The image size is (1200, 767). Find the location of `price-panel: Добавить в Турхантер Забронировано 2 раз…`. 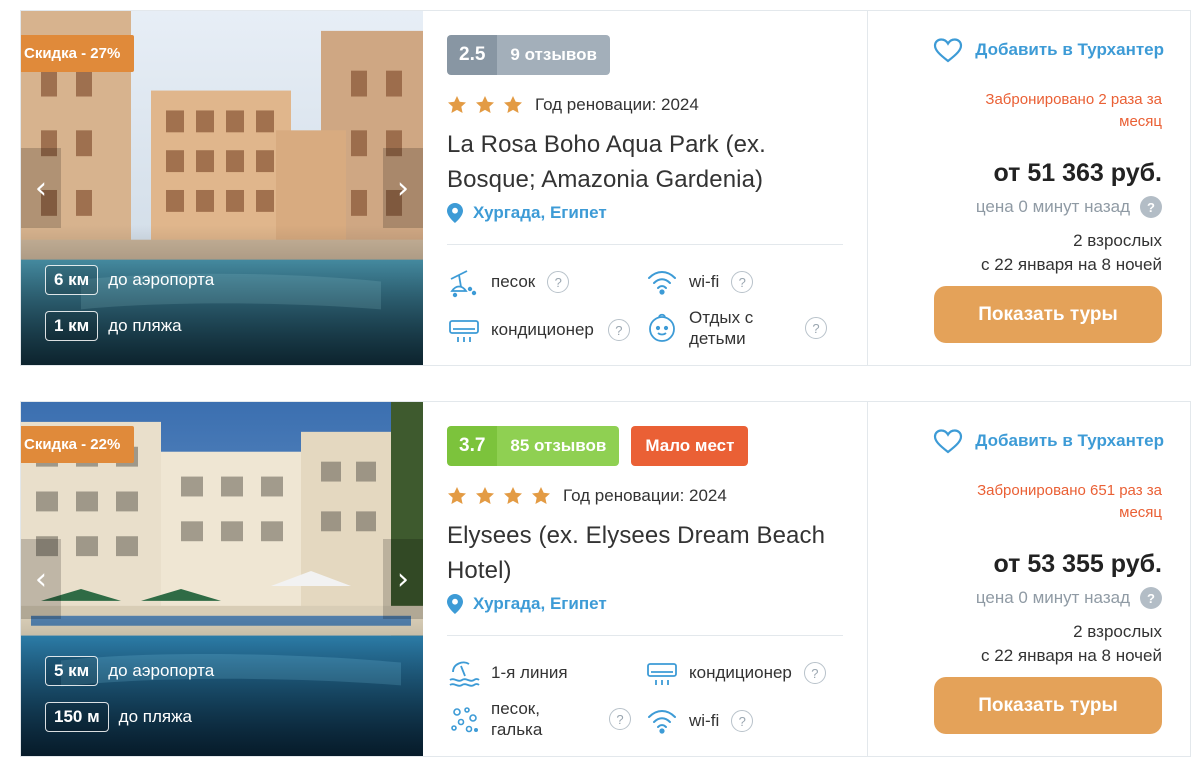

price-panel: Добавить в Турхантер Забронировано 2 раз… is located at coordinates (1028, 188).